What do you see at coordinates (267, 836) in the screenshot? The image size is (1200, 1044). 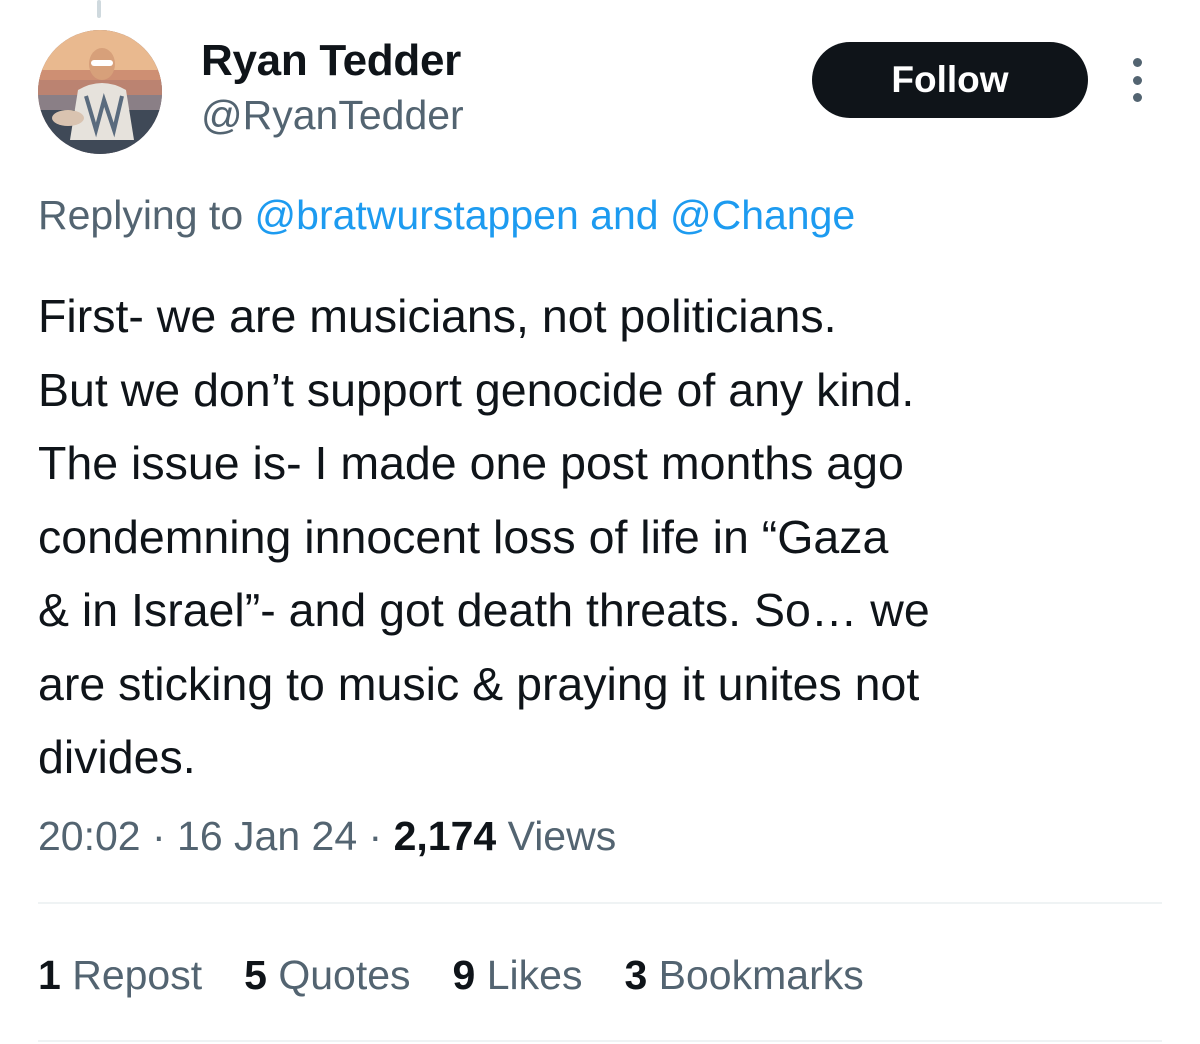 I see `tweet-date: 16 Jan 24` at bounding box center [267, 836].